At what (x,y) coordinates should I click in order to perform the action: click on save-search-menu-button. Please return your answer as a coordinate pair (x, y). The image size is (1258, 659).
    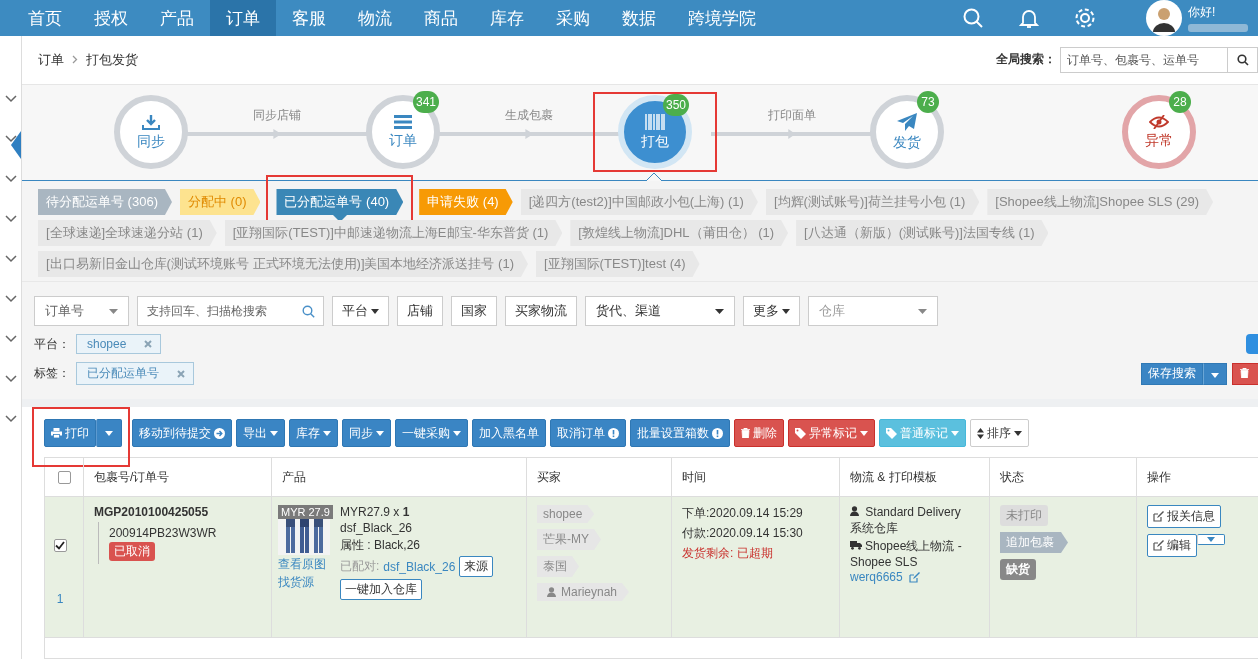
    Looking at the image, I should click on (1215, 373).